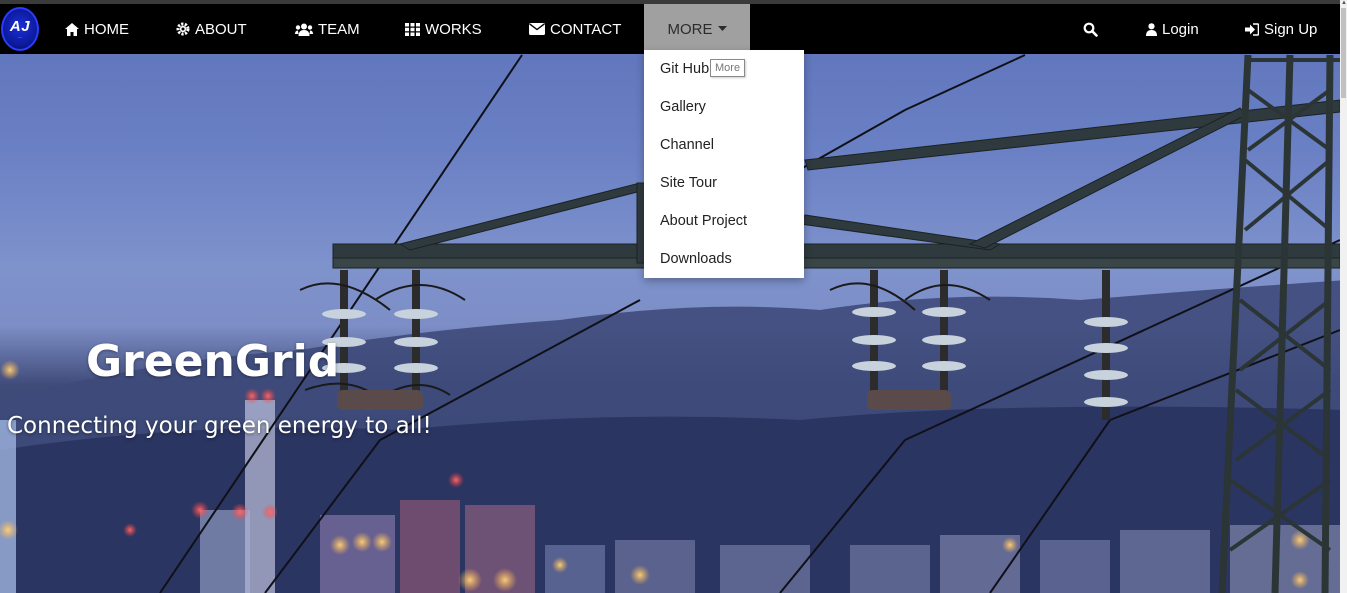 The image size is (1347, 593). Describe the element at coordinates (304, 29) in the screenshot. I see `users-icon` at that location.